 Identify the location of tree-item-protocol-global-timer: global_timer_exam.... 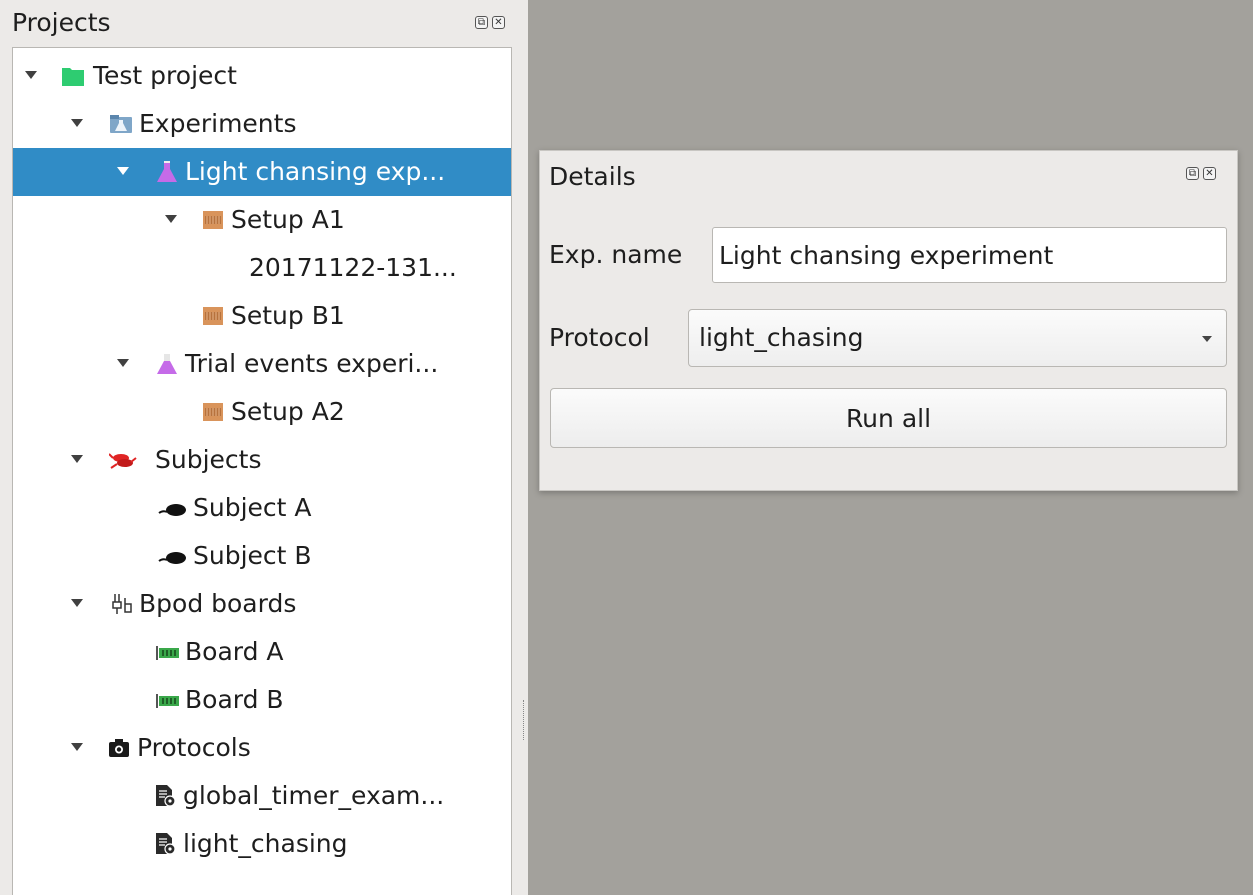
(262, 796).